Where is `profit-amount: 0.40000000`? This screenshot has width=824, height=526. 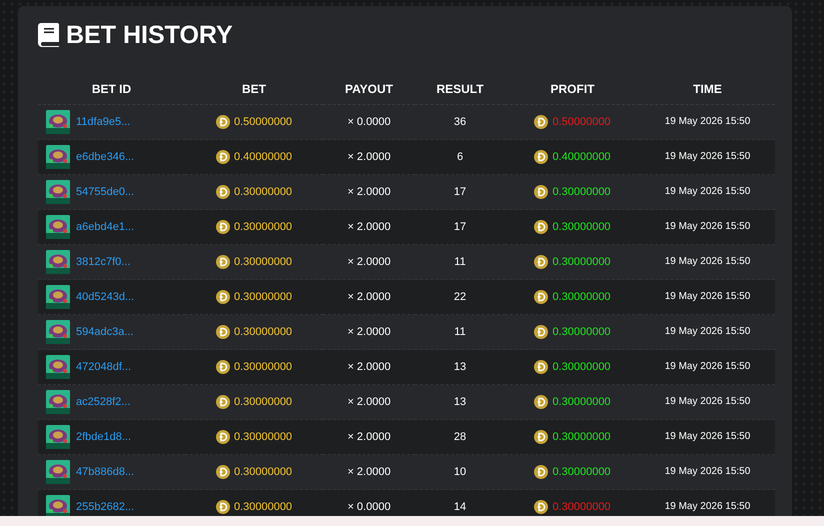
profit-amount: 0.40000000 is located at coordinates (581, 157).